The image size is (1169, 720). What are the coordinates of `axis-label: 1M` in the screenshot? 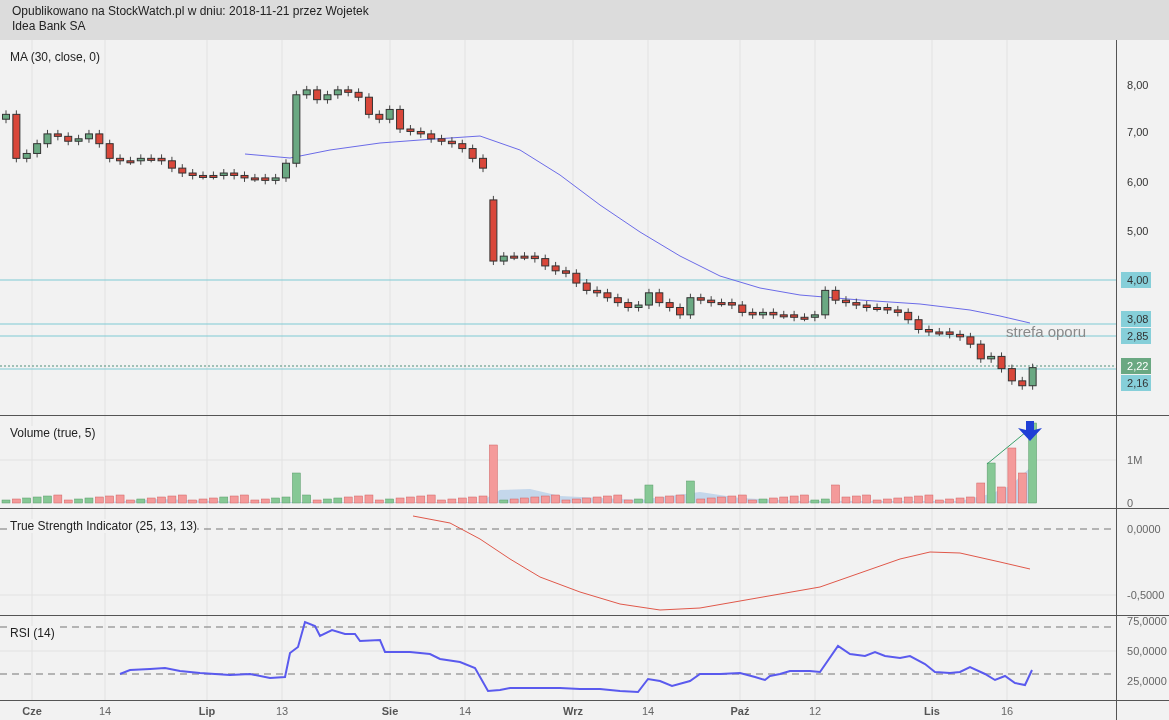 It's located at (1135, 460).